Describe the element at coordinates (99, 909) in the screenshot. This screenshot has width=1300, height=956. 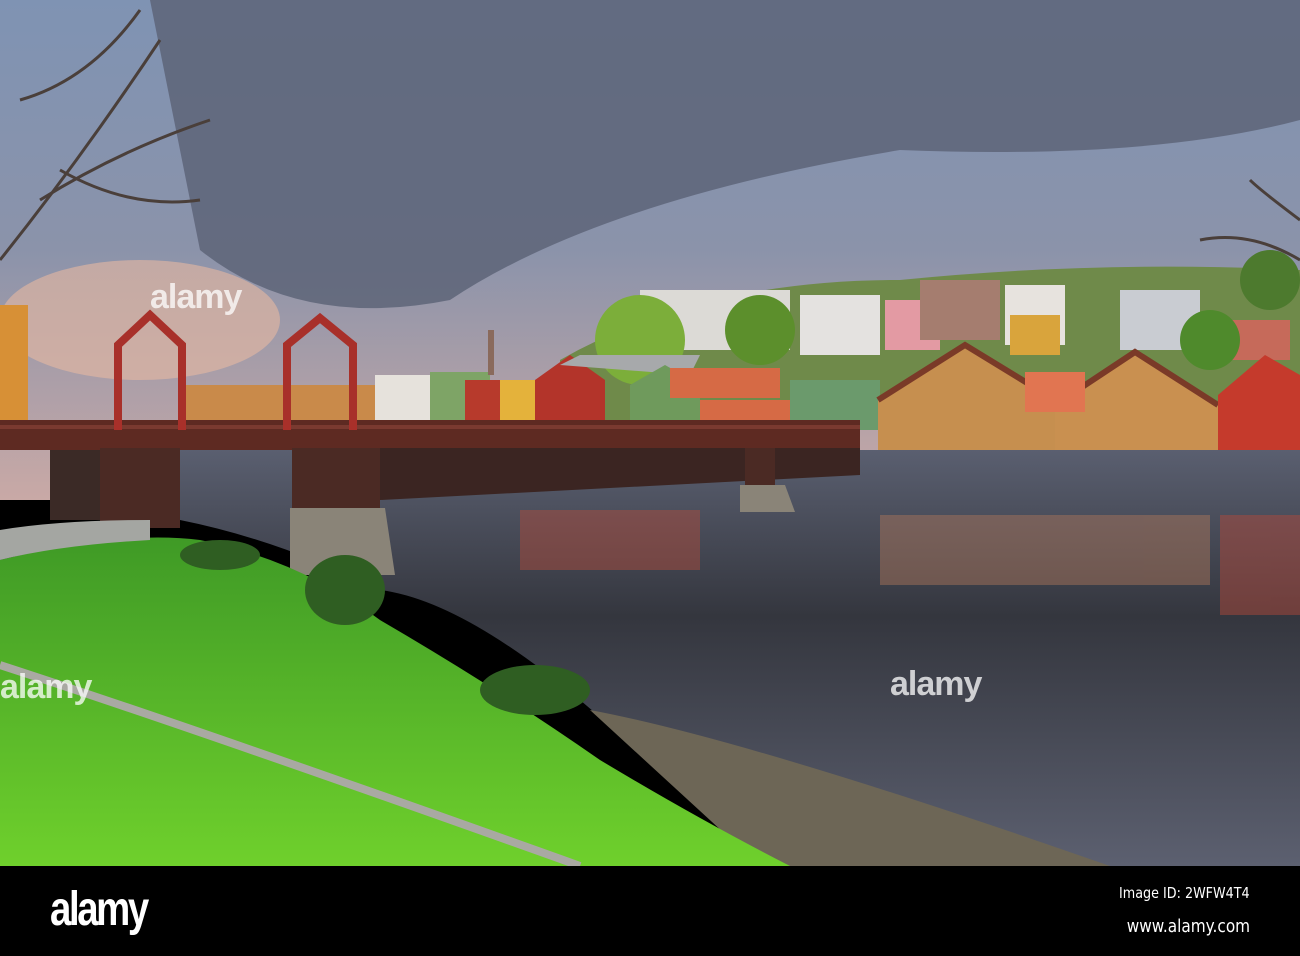
I see `alamy-logo: alamy` at that location.